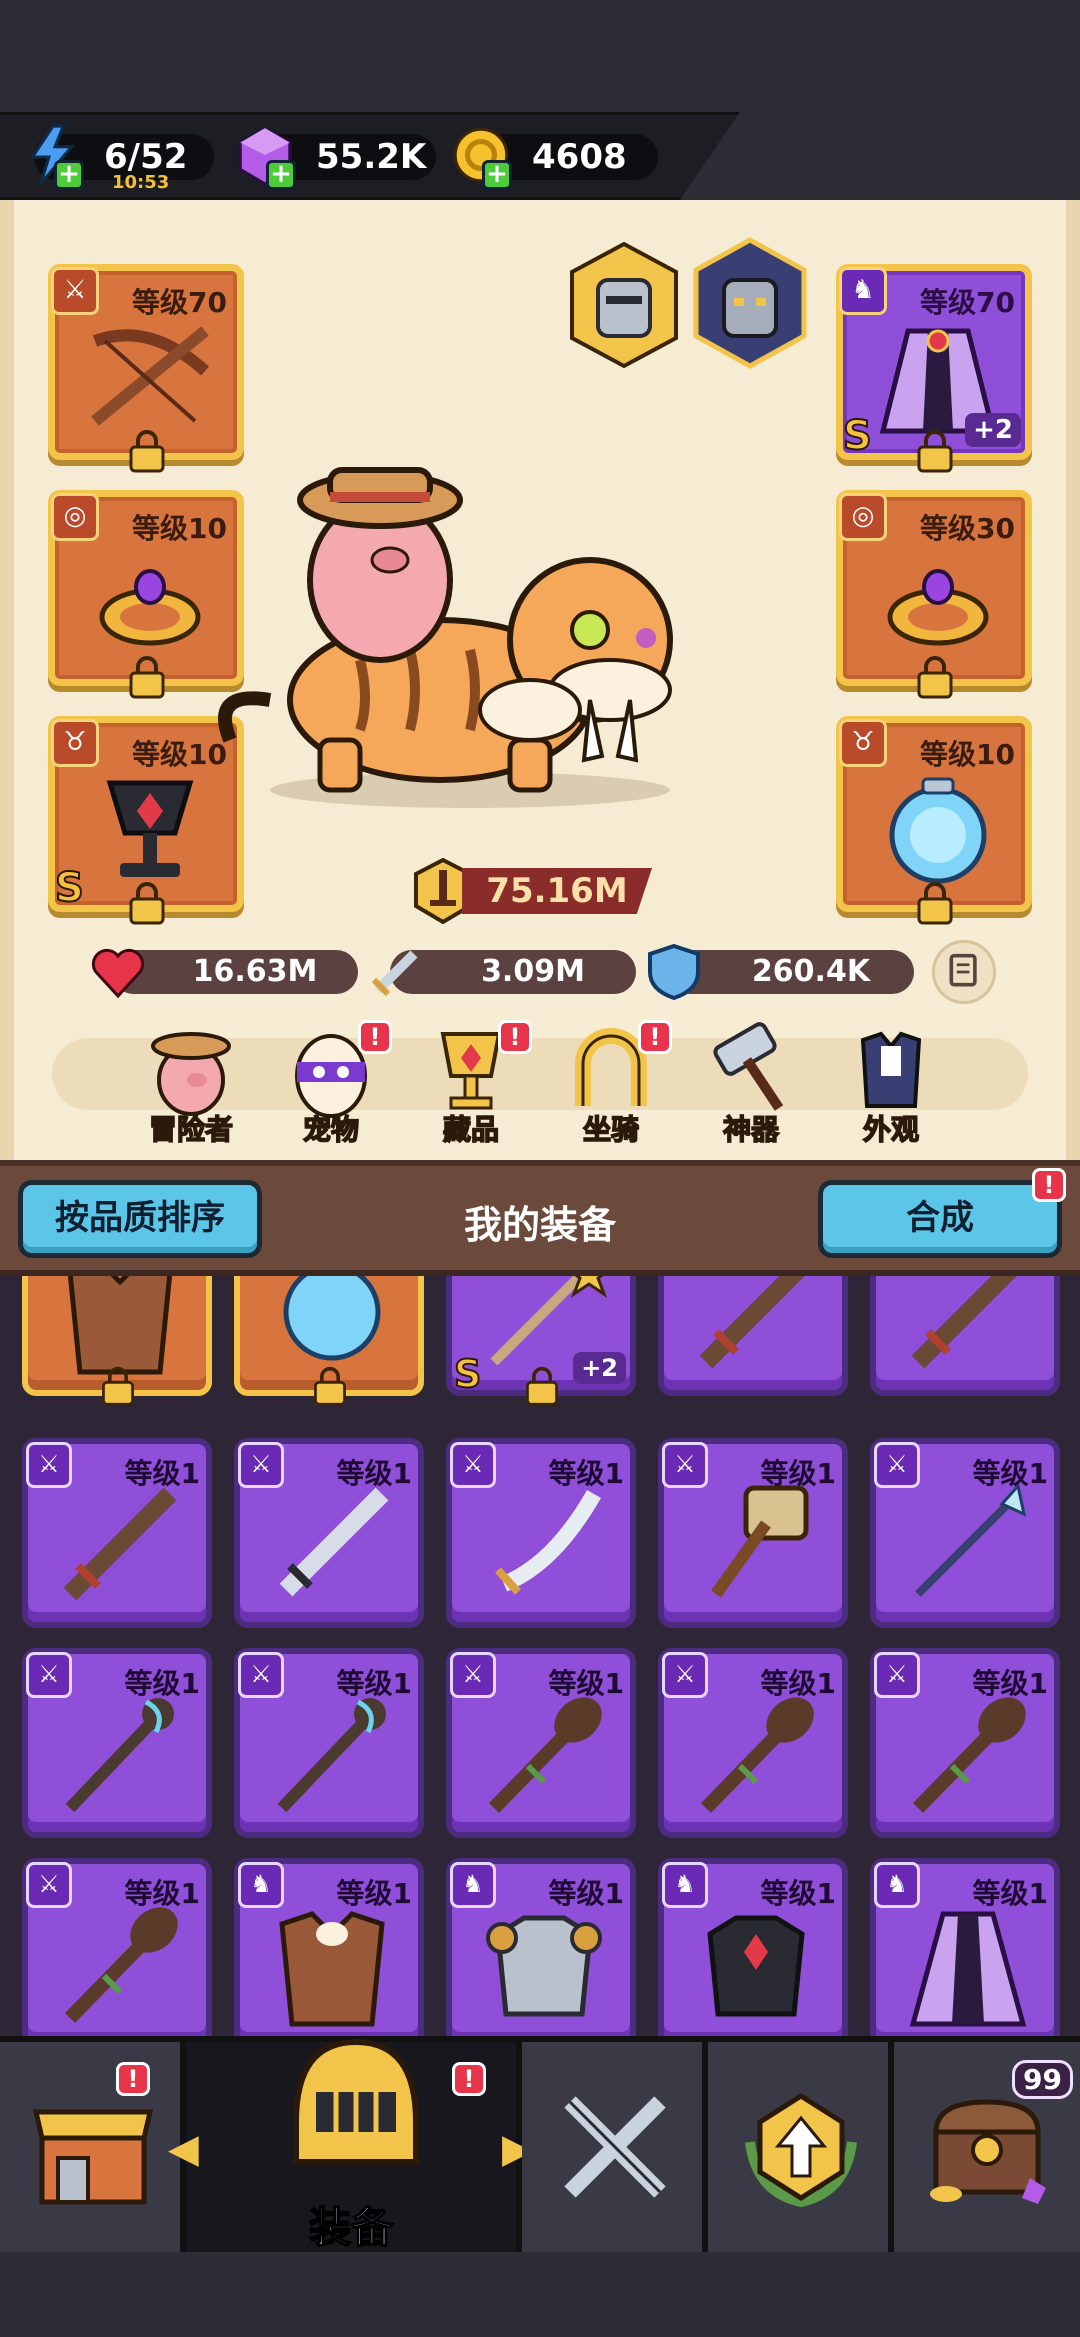 This screenshot has width=1080, height=2337. Describe the element at coordinates (281, 175) in the screenshot. I see `add-gems-icon: +` at that location.